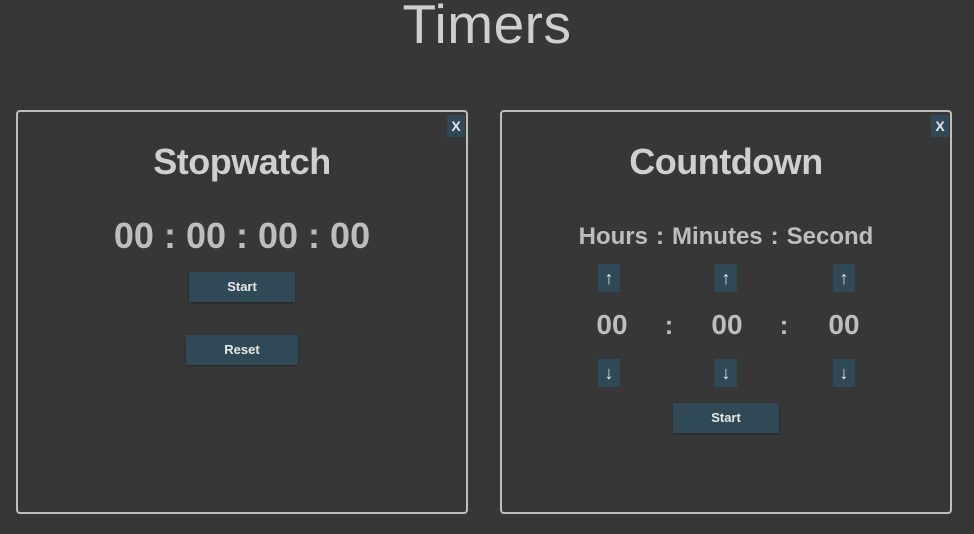 This screenshot has height=534, width=974. What do you see at coordinates (205, 235) in the screenshot?
I see `stopwatch-minutes: 00` at bounding box center [205, 235].